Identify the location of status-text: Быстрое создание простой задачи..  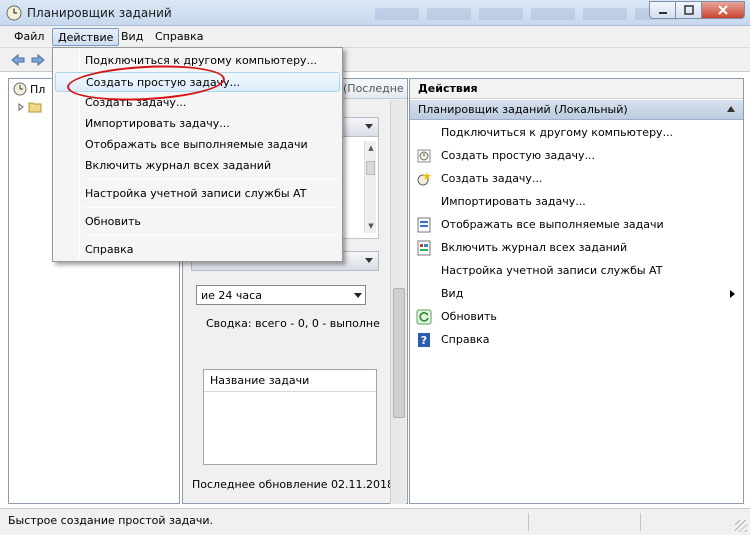
(111, 520).